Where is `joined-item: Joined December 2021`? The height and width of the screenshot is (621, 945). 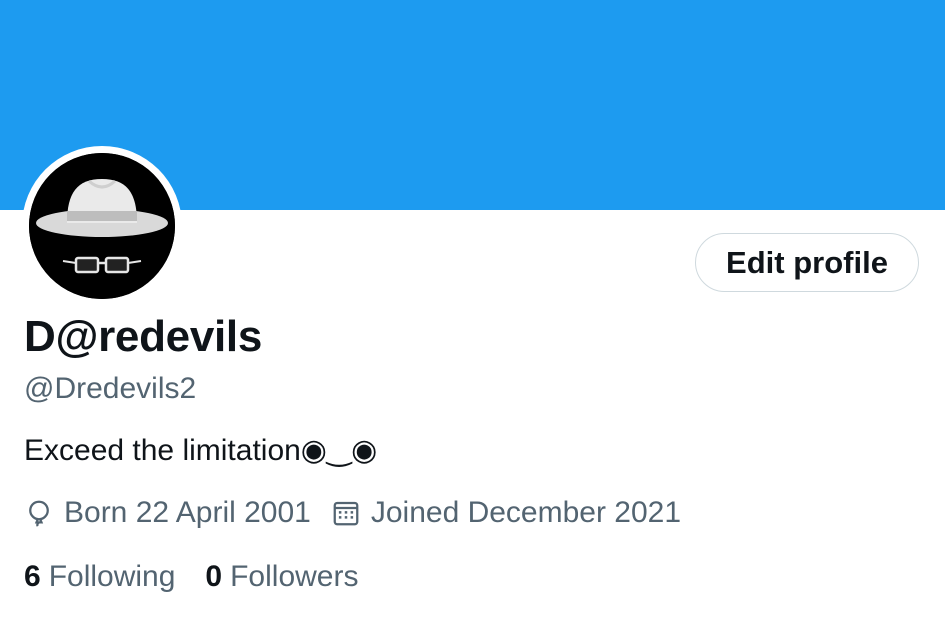
joined-item: Joined December 2021 is located at coordinates (506, 513).